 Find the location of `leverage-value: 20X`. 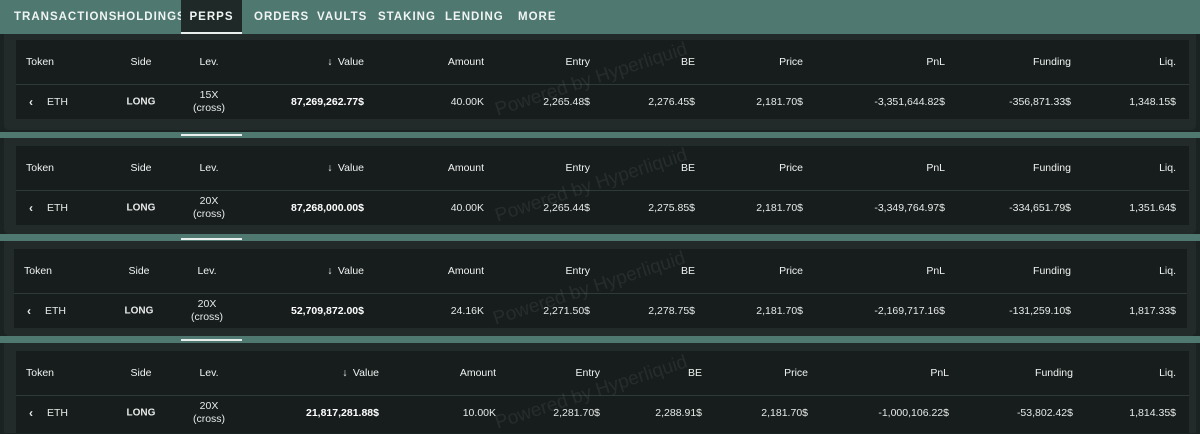

leverage-value: 20X is located at coordinates (207, 304).